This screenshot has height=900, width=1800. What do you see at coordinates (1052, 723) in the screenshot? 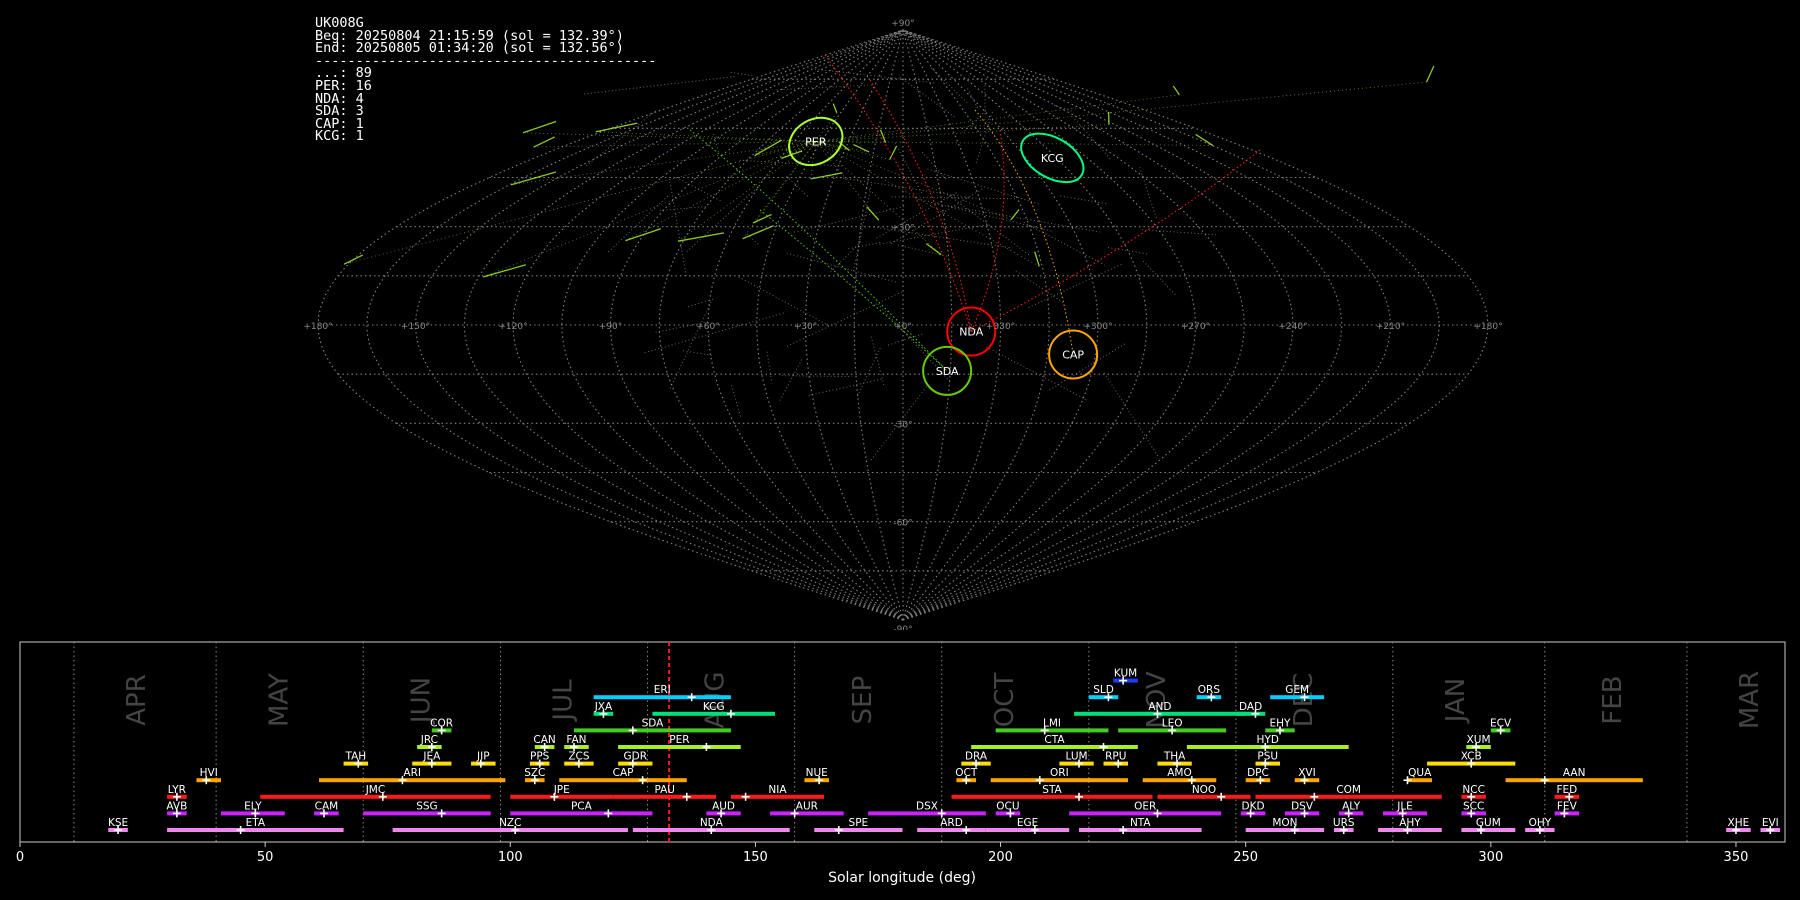
I see `shower-code-label: LMI` at bounding box center [1052, 723].